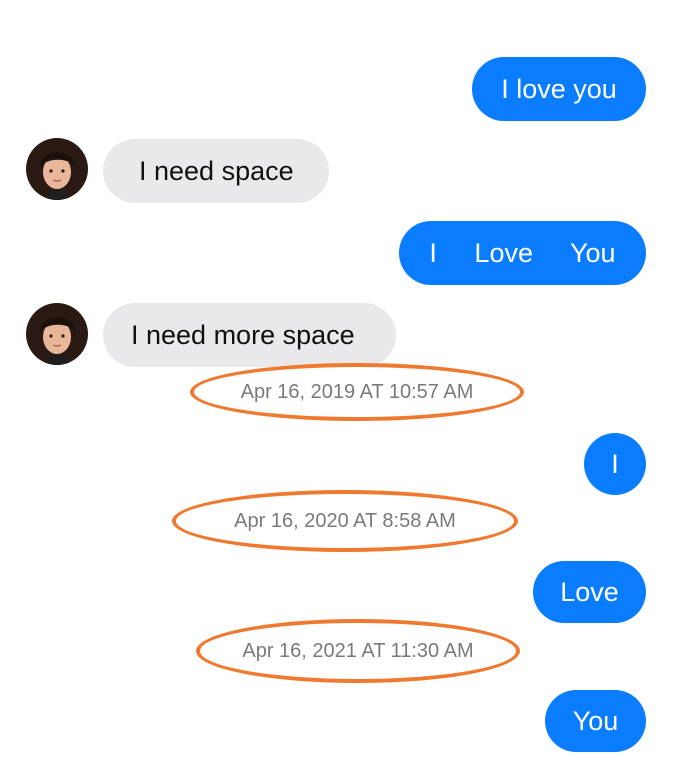 The width and height of the screenshot is (700, 760). I want to click on message-timestamp: Apr 16, 2021 AT 11:30 AM, so click(358, 650).